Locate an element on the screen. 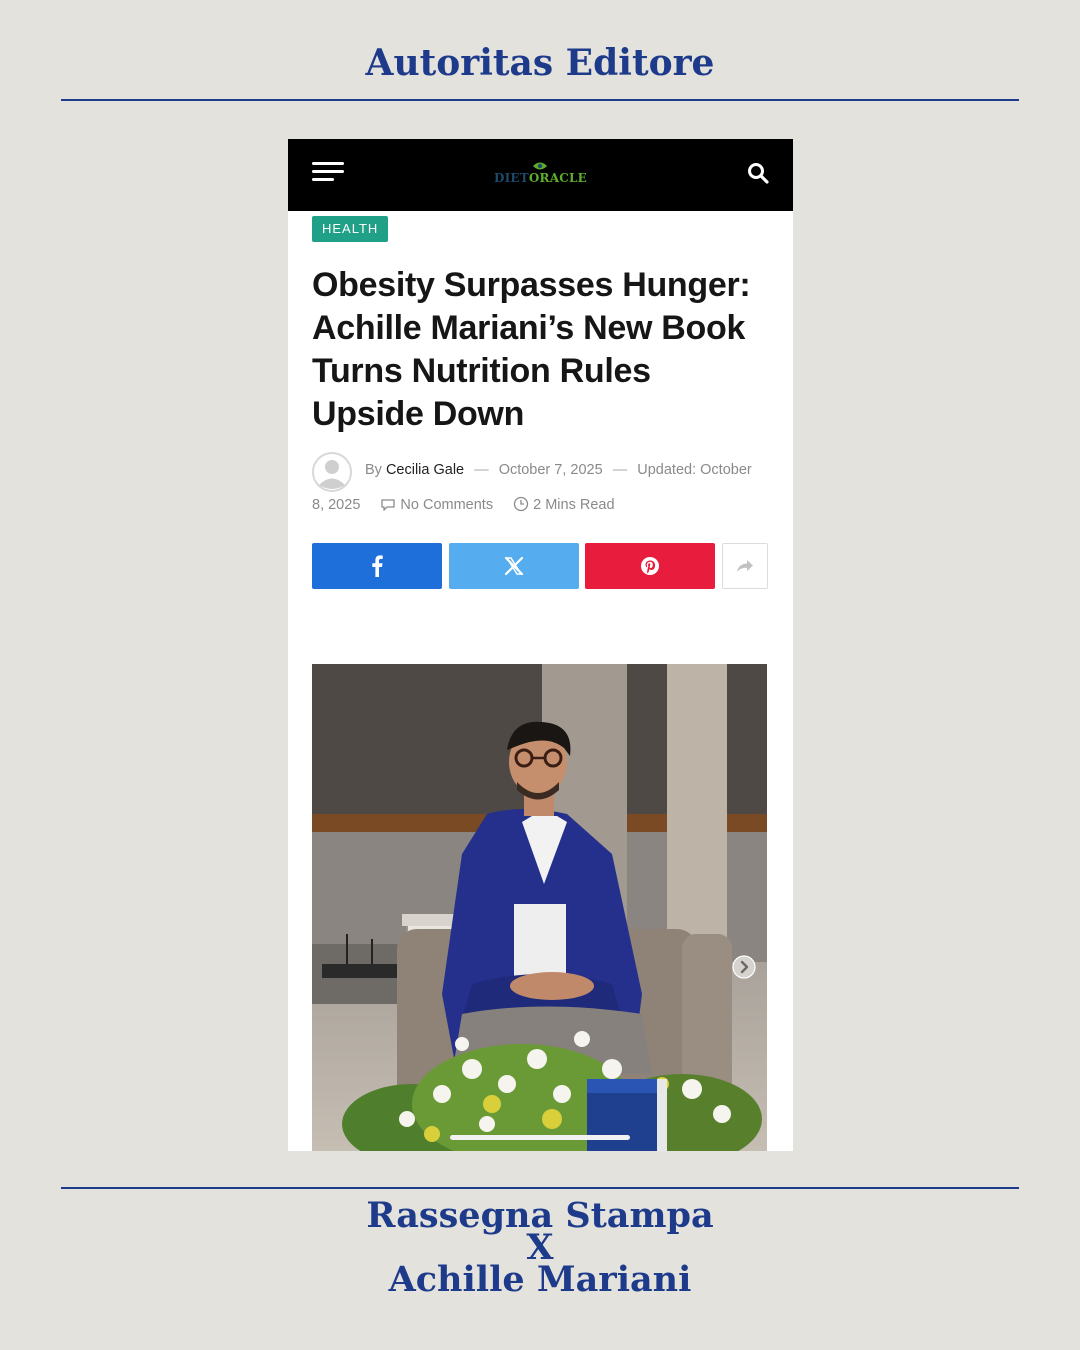  facebook-icon is located at coordinates (377, 566).